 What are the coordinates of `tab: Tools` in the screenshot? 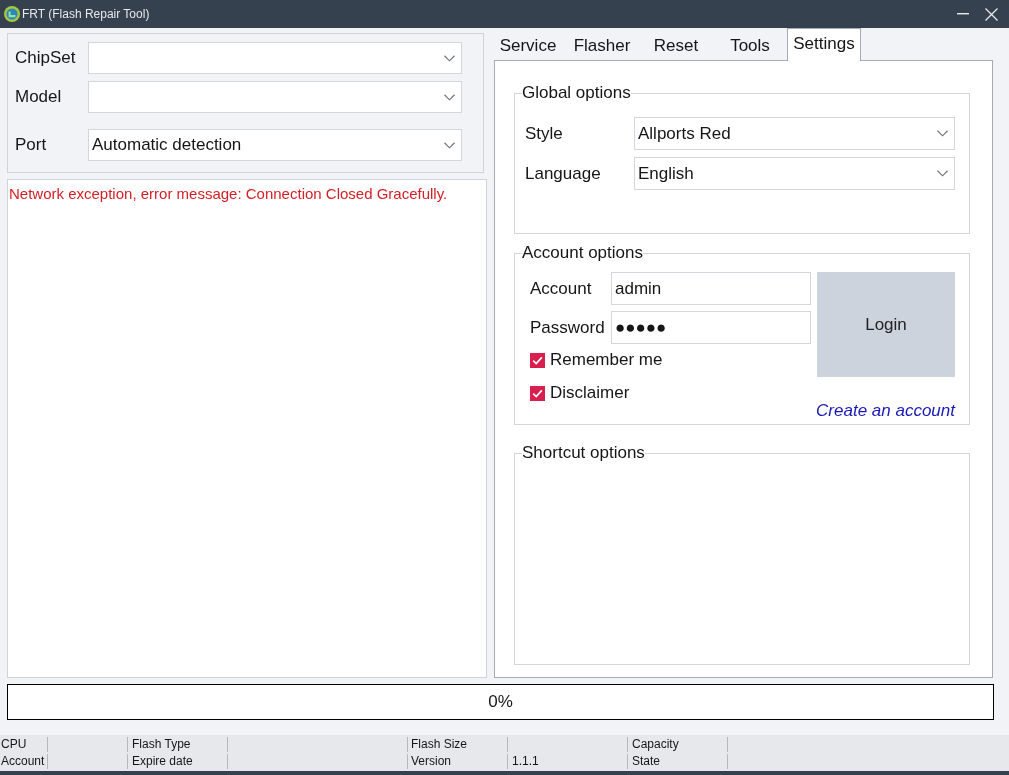 It's located at (750, 45).